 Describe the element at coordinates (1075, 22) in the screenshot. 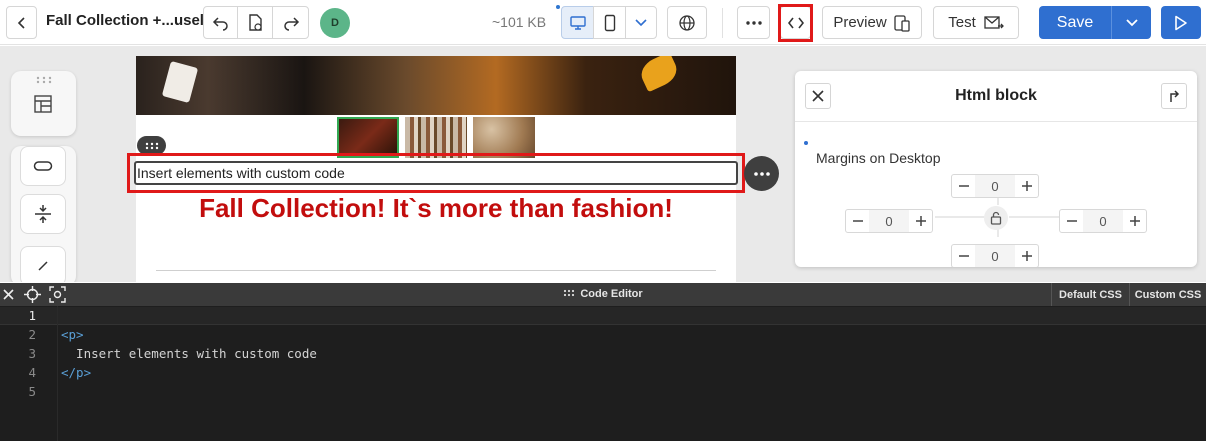

I see `save-button: Save` at that location.